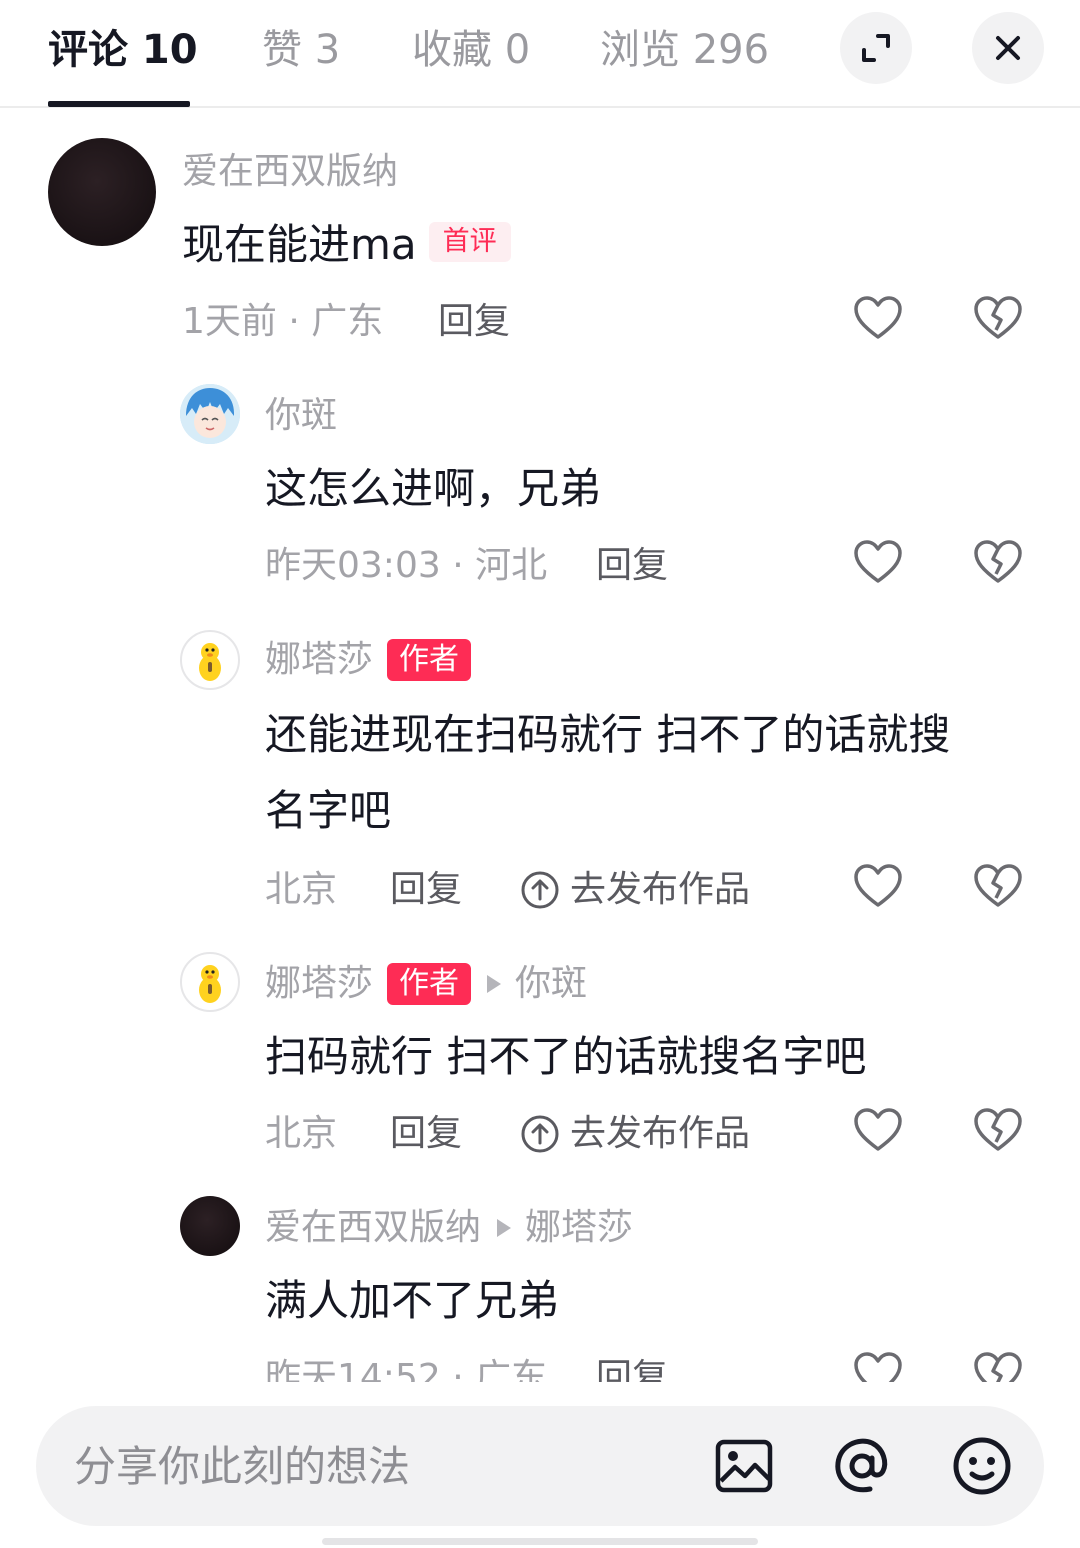 Image resolution: width=1080 pixels, height=1548 pixels. I want to click on comment-text: 满人加不了兄弟, so click(412, 1300).